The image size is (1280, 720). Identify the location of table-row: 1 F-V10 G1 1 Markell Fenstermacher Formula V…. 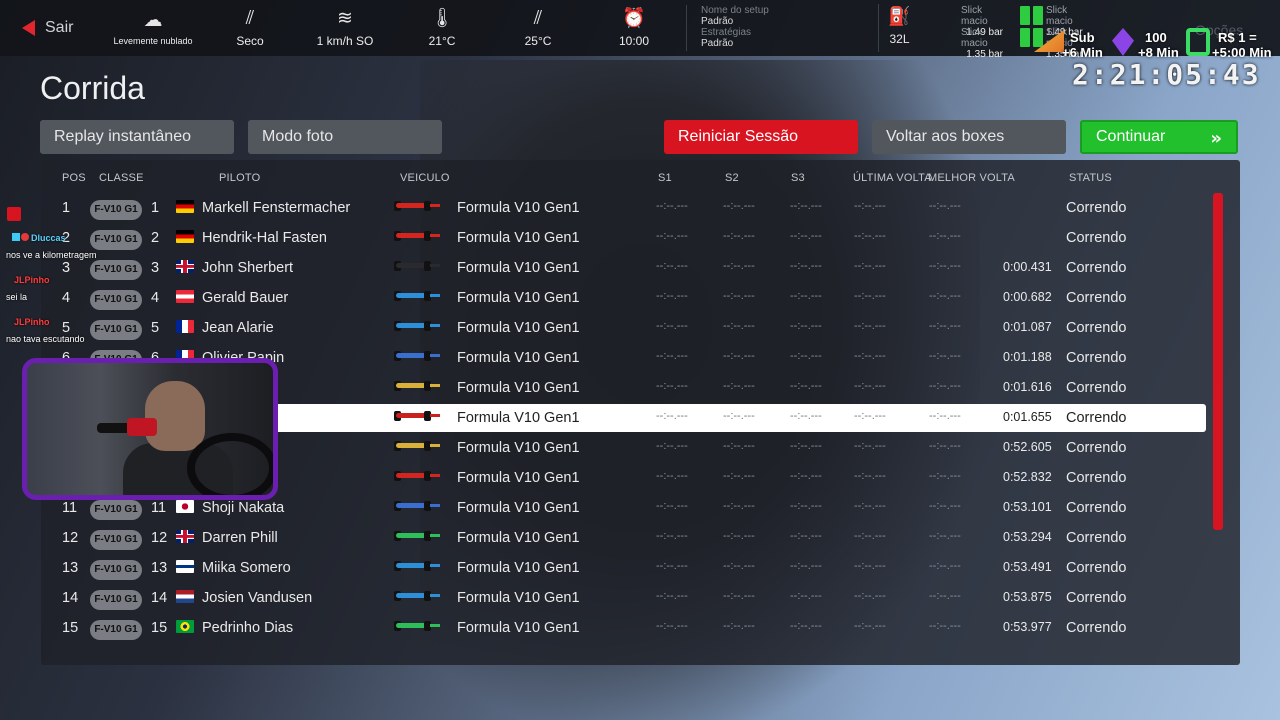
(627, 208).